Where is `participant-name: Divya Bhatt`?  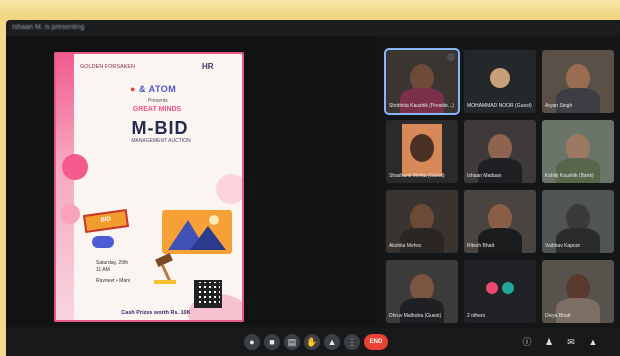
participant-name: Divya Bhatt is located at coordinates (558, 316).